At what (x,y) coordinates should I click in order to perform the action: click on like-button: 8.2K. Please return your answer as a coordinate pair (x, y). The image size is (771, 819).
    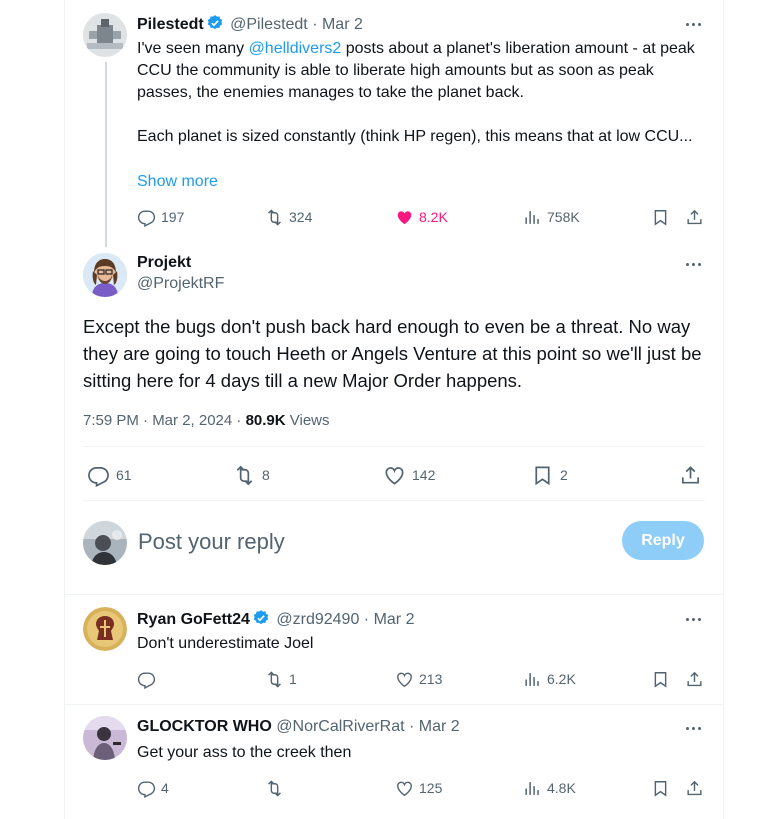
    Looking at the image, I should click on (421, 217).